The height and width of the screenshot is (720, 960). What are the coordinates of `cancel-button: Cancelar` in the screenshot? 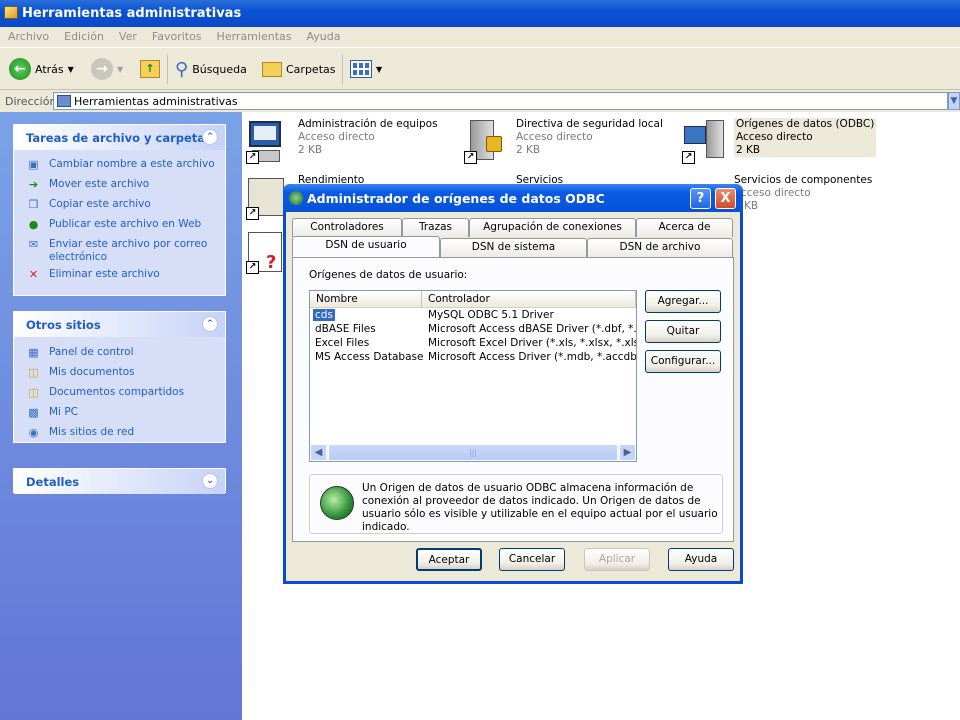 It's located at (532, 559).